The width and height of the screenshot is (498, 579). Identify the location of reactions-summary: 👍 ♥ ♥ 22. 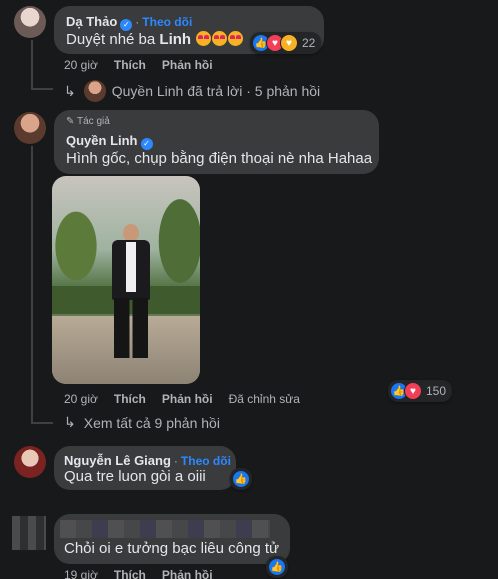
(286, 43).